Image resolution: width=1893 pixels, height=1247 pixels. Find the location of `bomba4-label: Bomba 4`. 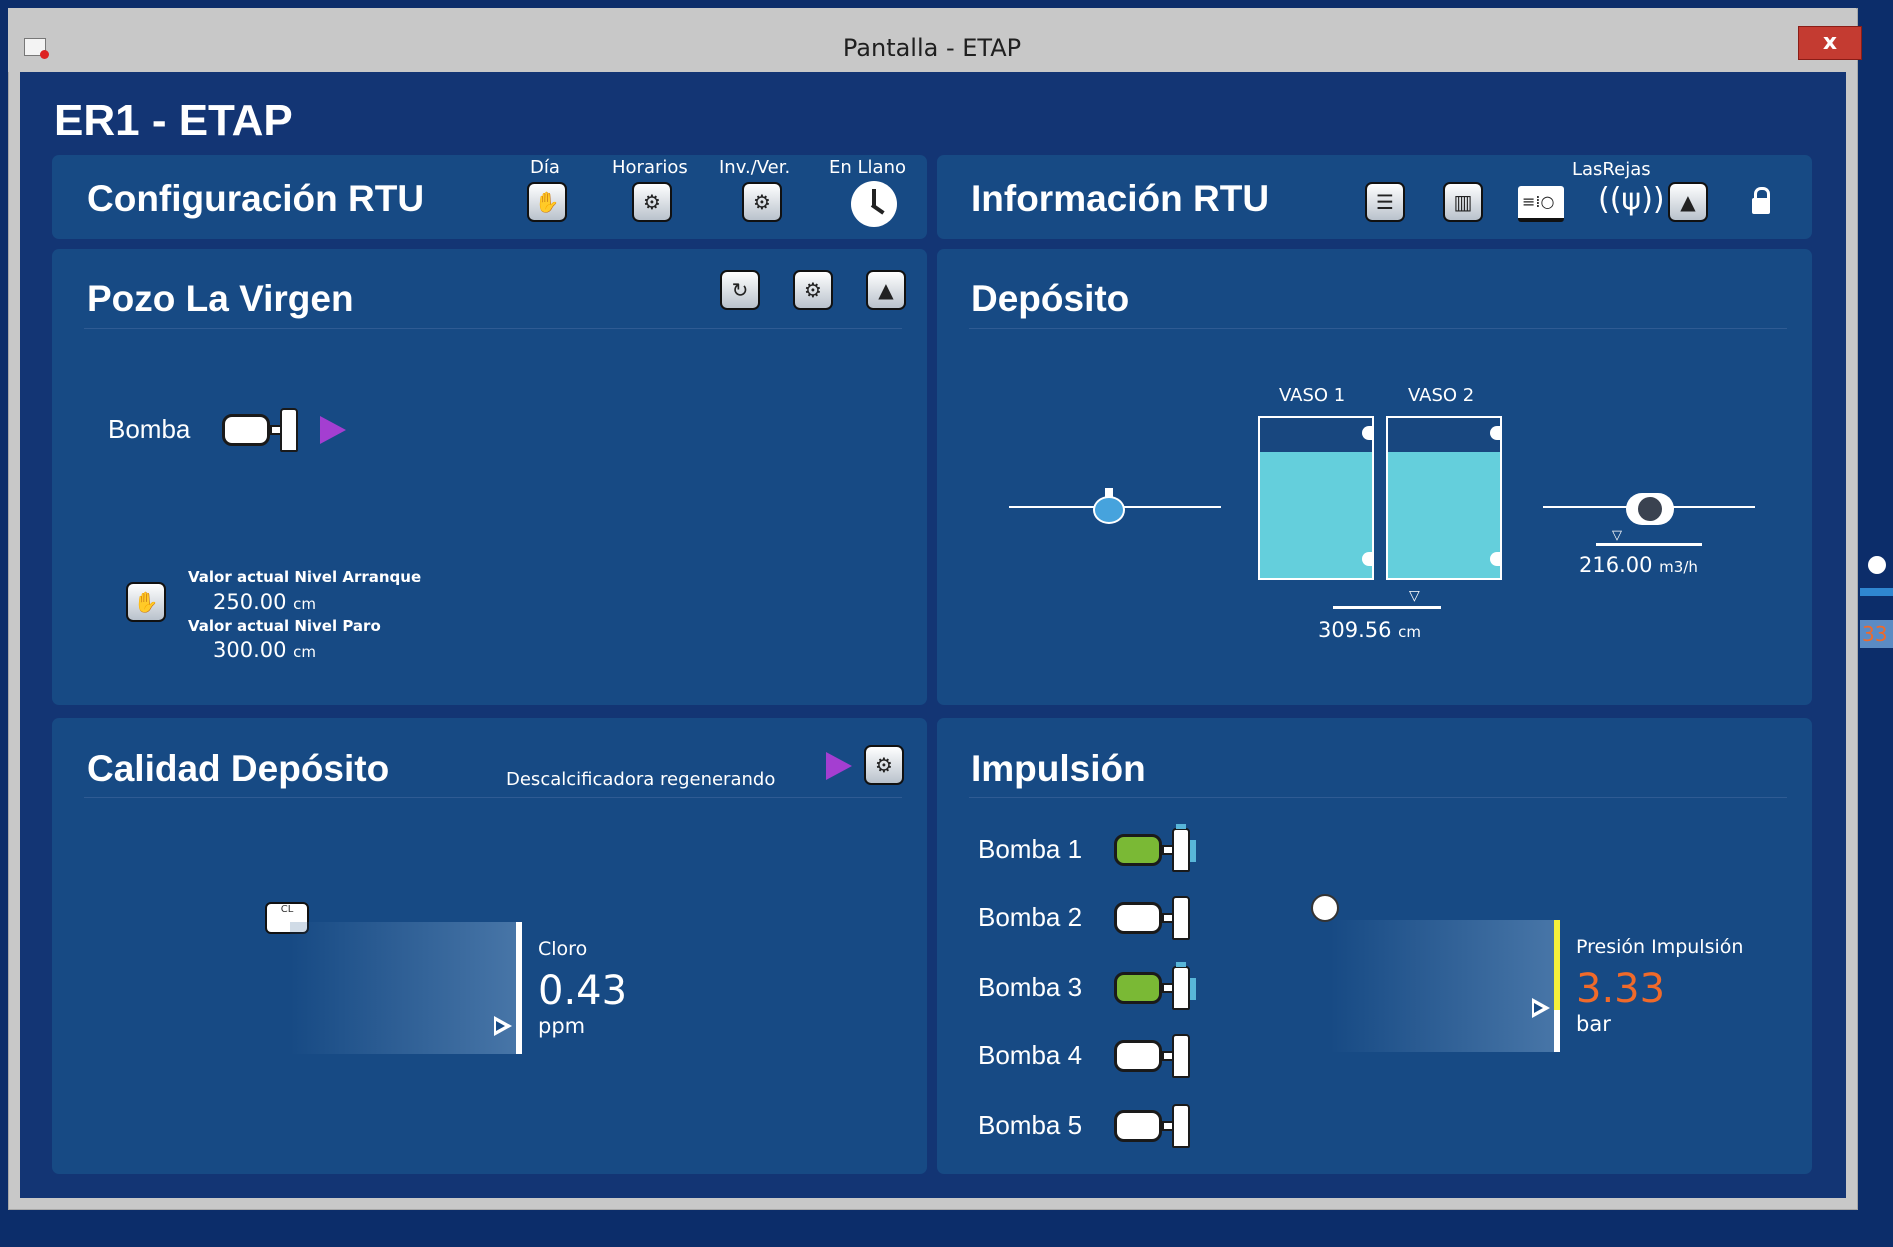

bomba4-label: Bomba 4 is located at coordinates (1030, 1055).